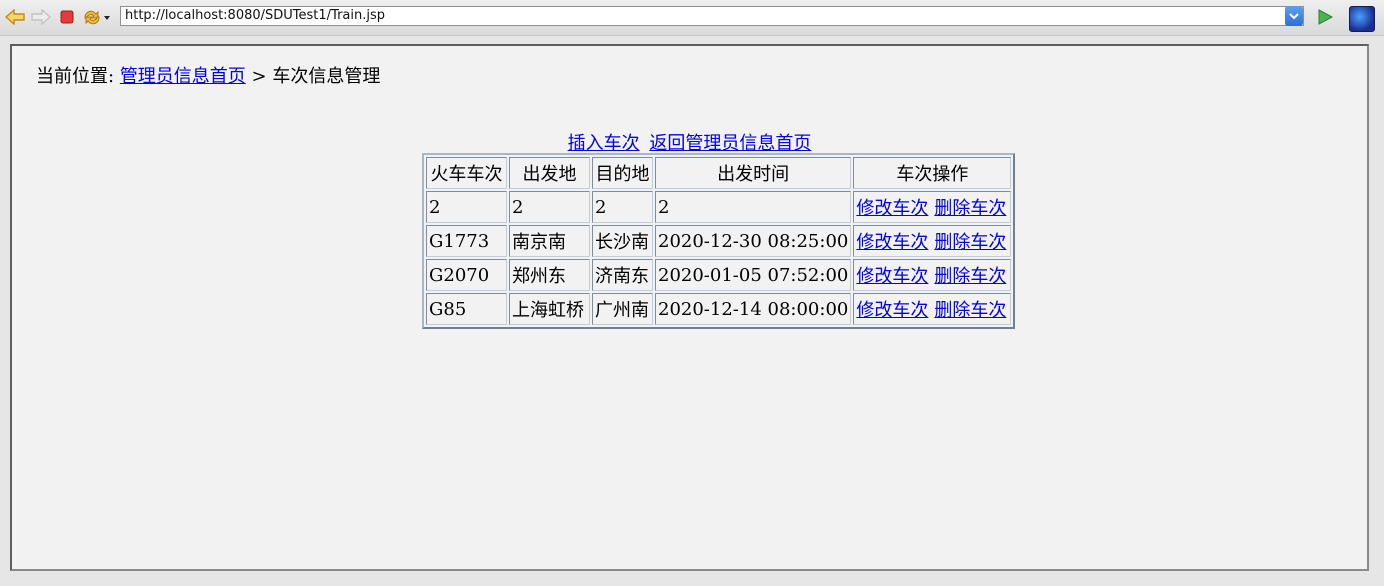 This screenshot has width=1384, height=586. I want to click on cell-train-no: G1773, so click(466, 241).